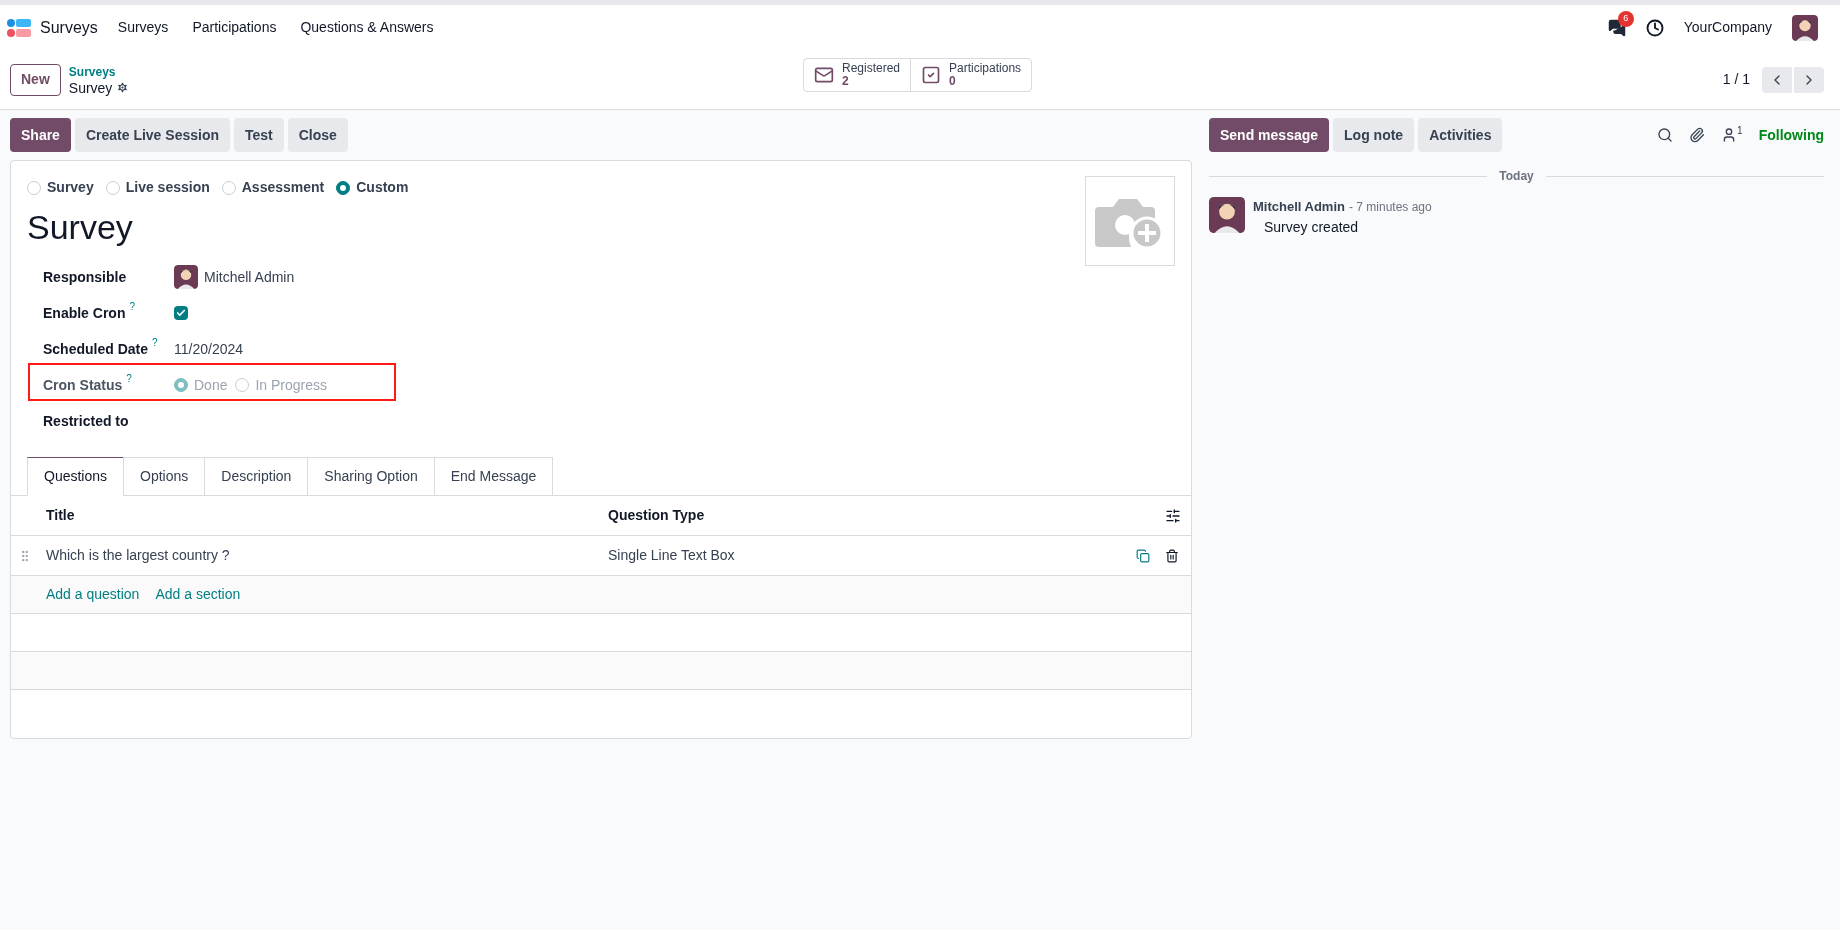  What do you see at coordinates (1516, 176) in the screenshot?
I see `date-separator: Today` at bounding box center [1516, 176].